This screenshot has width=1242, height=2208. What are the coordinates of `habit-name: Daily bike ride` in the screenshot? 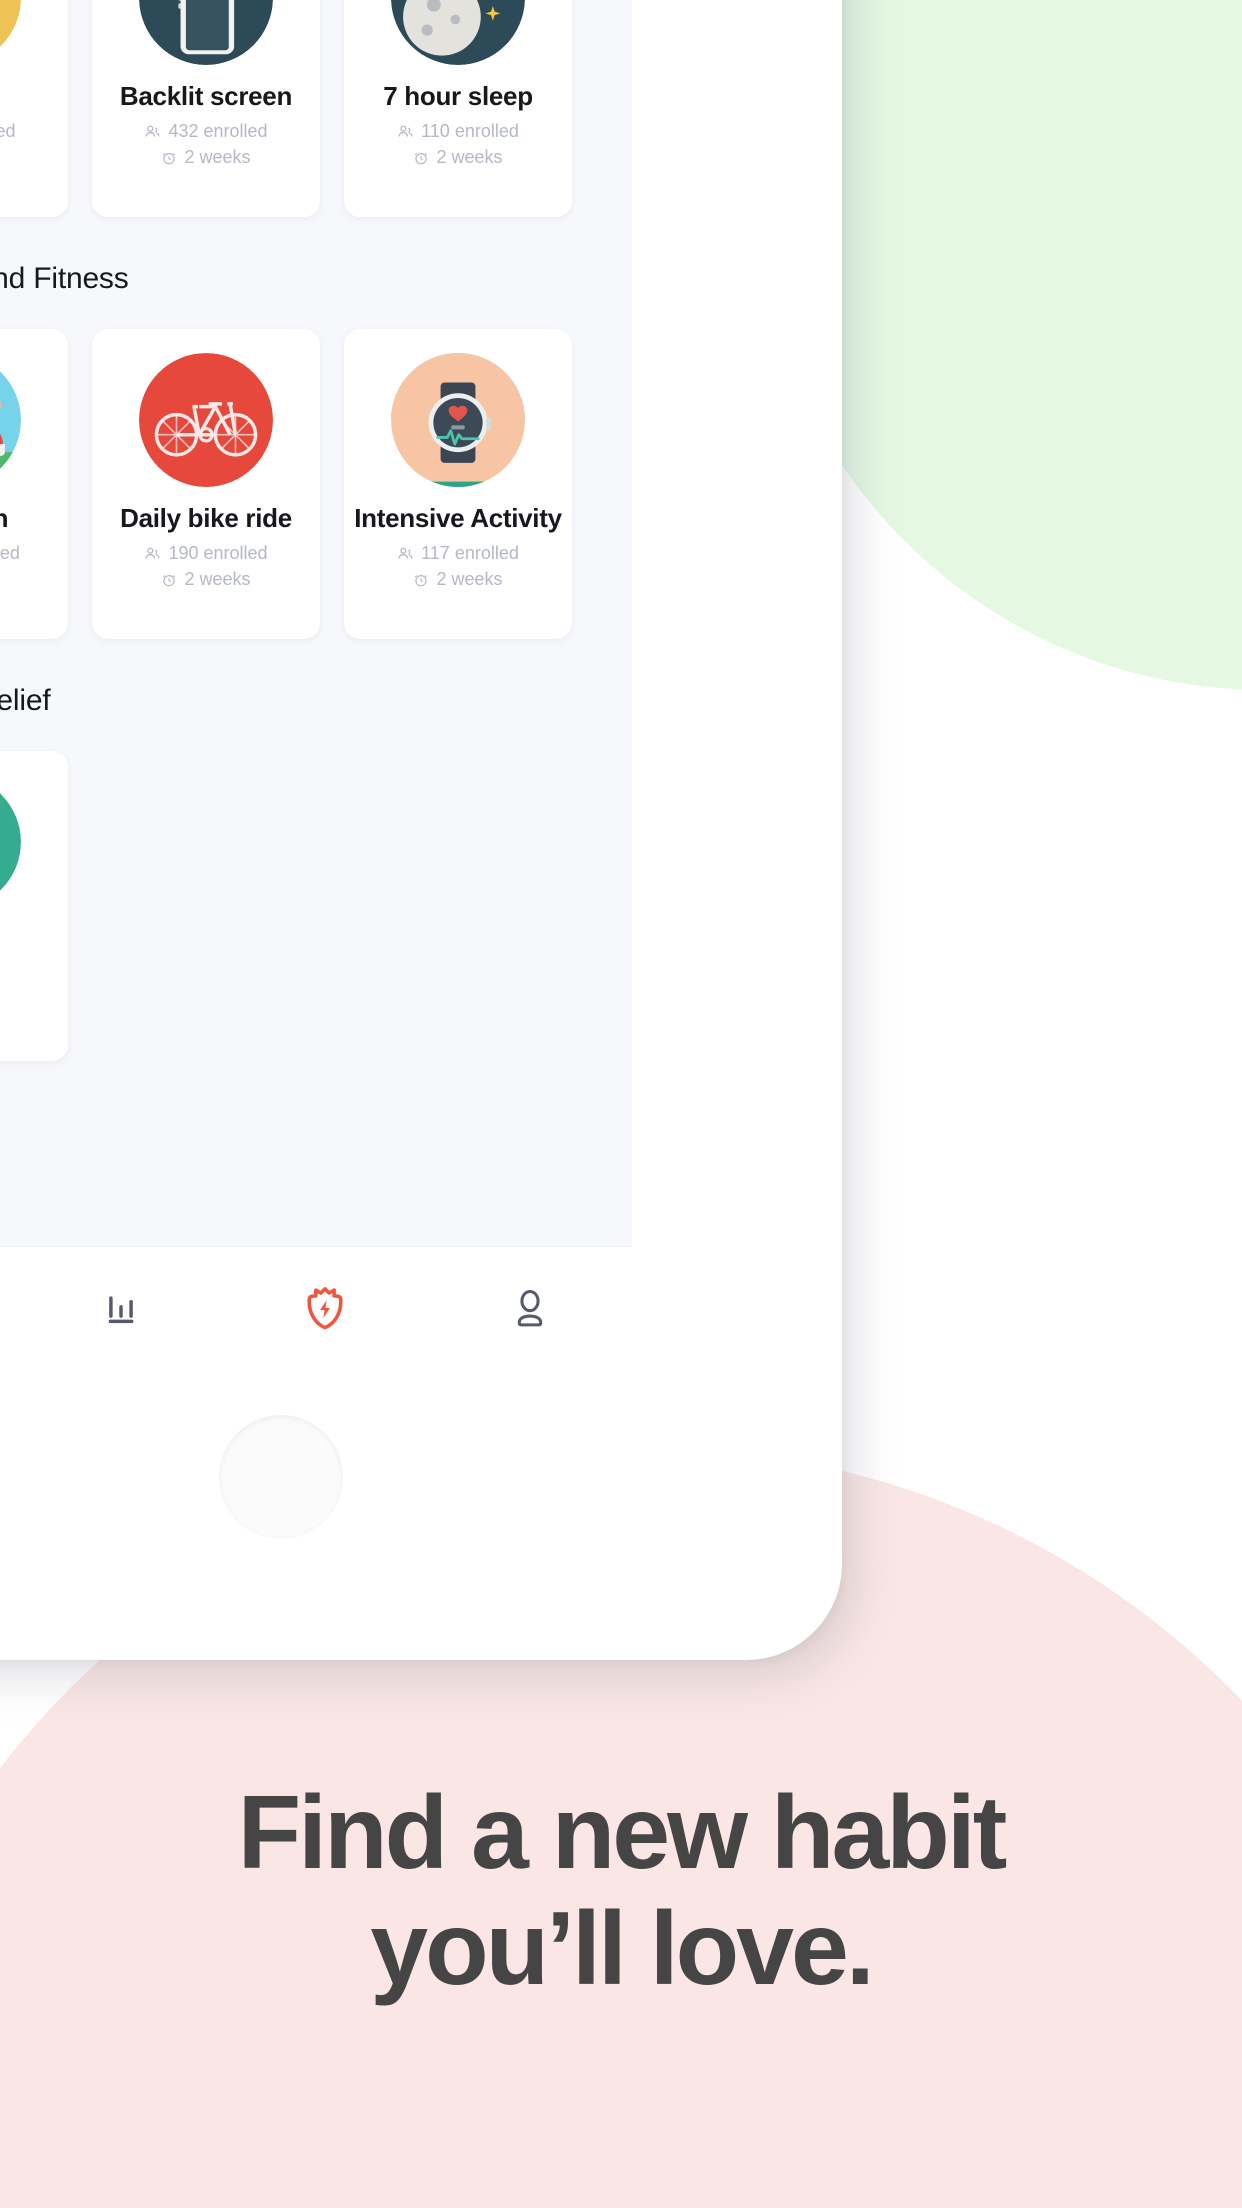 It's located at (206, 518).